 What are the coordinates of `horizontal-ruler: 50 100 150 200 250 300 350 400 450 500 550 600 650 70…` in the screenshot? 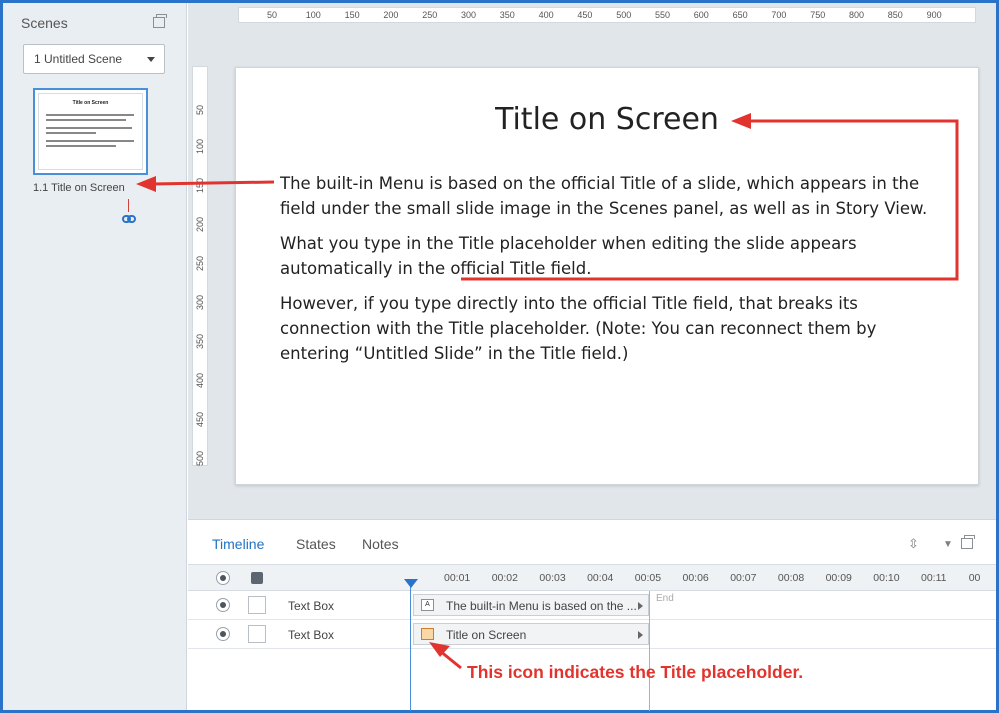 It's located at (607, 15).